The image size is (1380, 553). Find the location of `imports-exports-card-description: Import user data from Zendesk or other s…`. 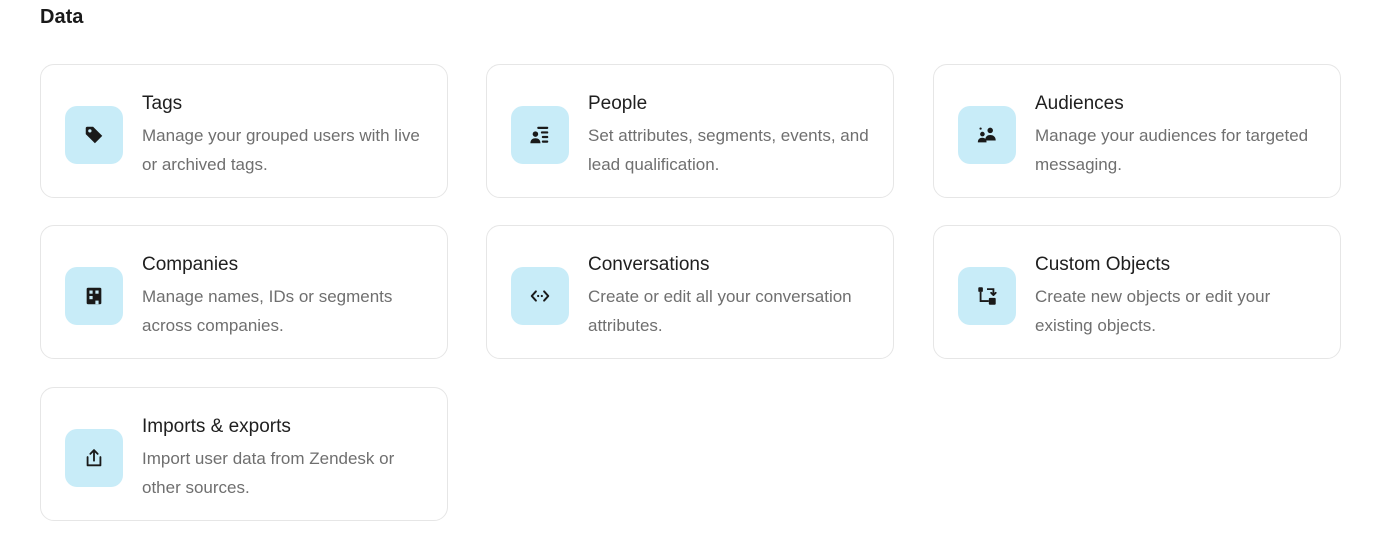

imports-exports-card-description: Import user data from Zendesk or other s… is located at coordinates (268, 473).